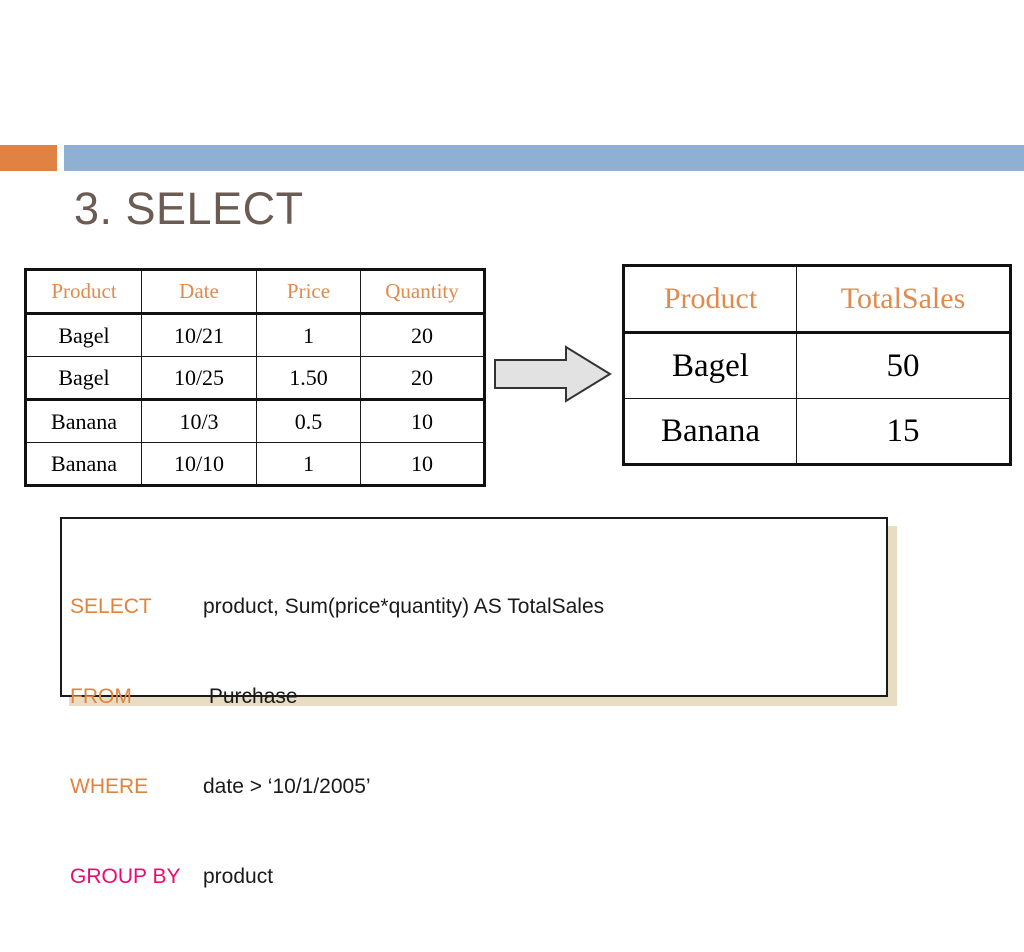 This screenshot has height=952, width=1024. Describe the element at coordinates (710, 299) in the screenshot. I see `result-header-product: Product` at that location.